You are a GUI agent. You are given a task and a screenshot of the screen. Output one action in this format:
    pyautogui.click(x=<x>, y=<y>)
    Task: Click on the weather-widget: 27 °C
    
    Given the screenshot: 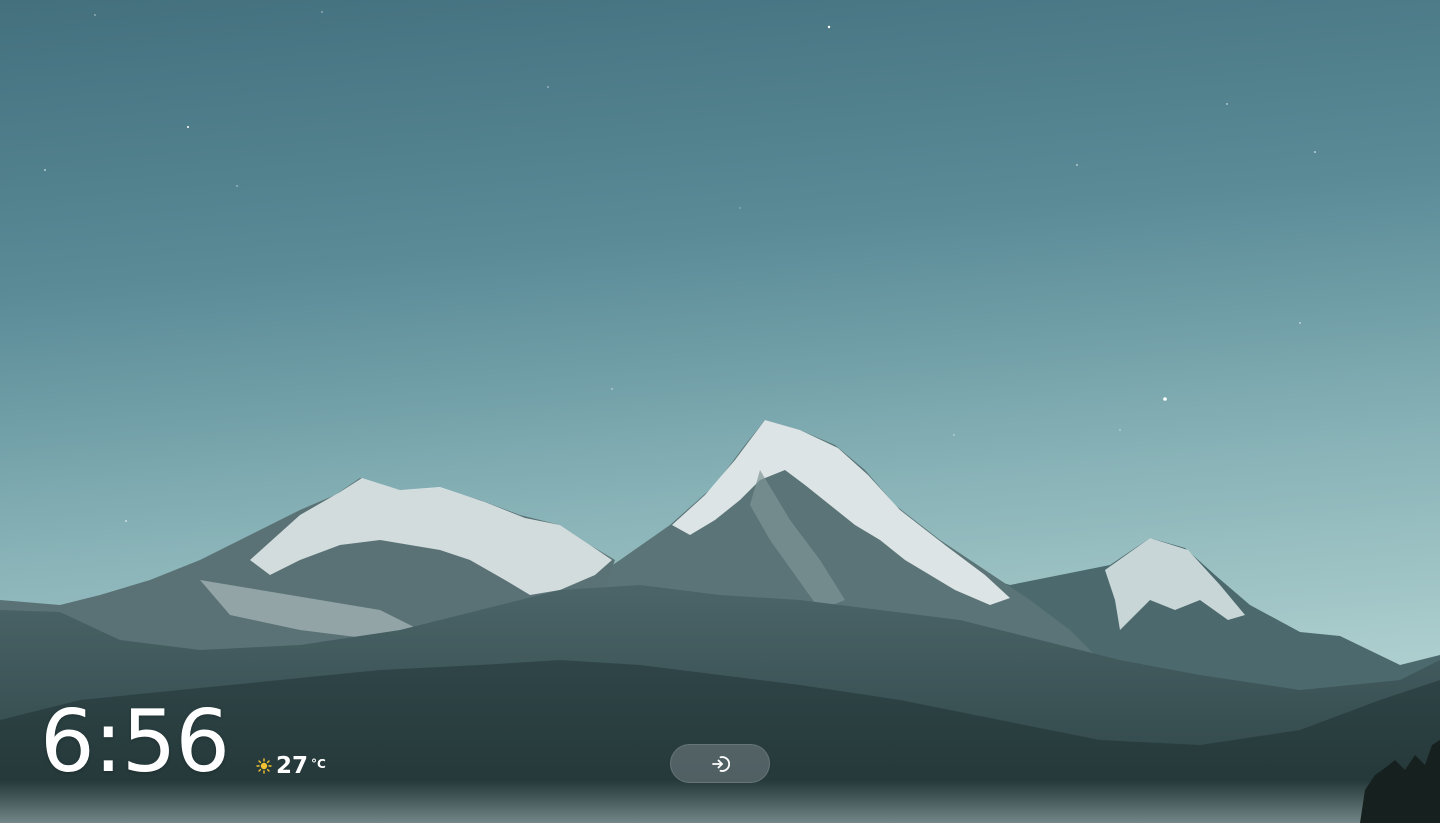 What is the action you would take?
    pyautogui.click(x=291, y=766)
    